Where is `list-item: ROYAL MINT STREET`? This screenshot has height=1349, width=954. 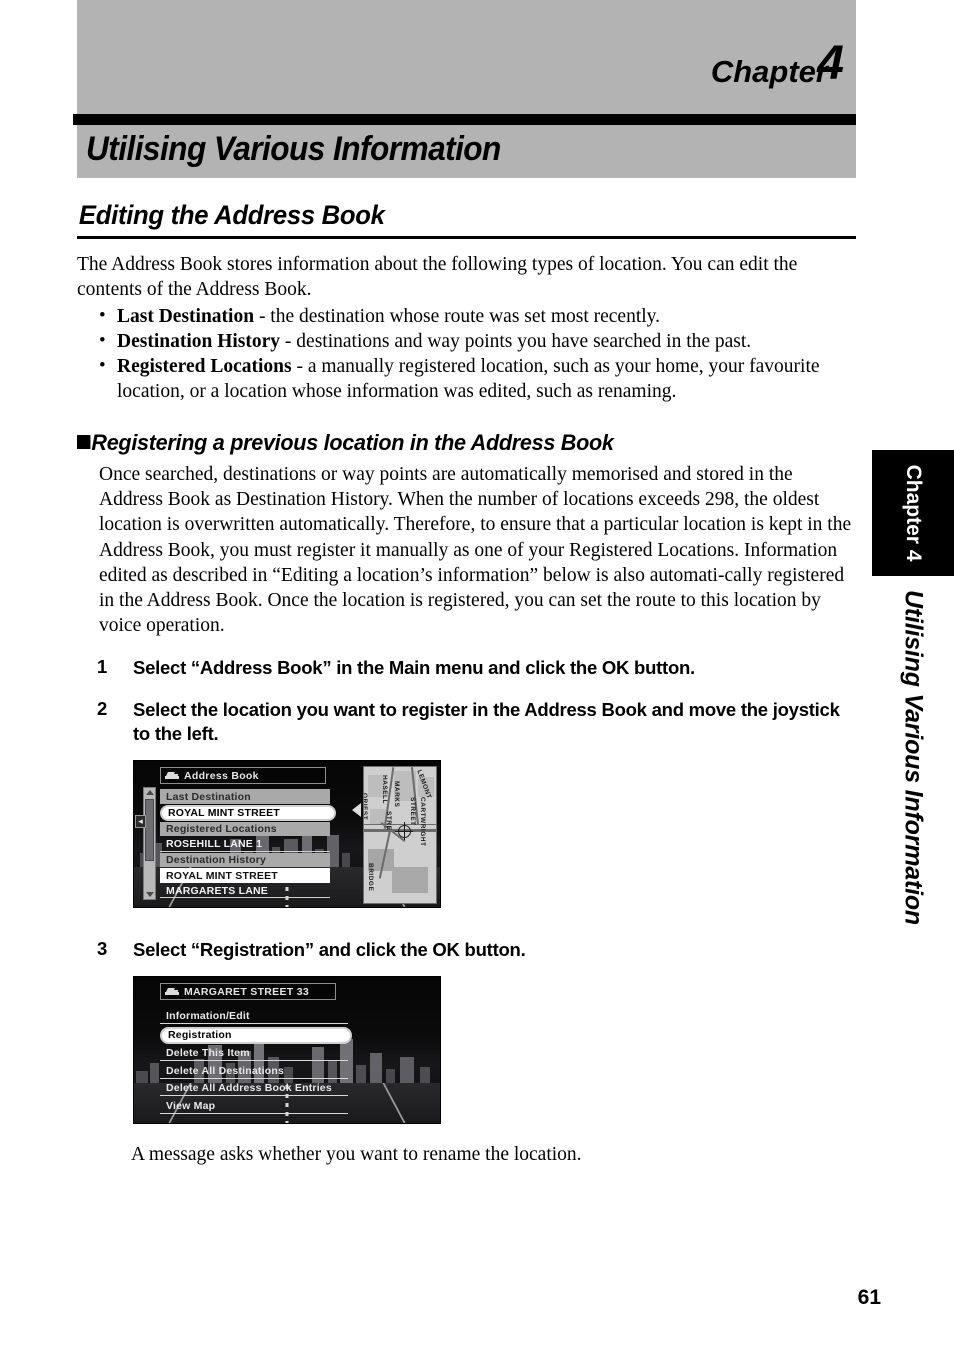 list-item: ROYAL MINT STREET is located at coordinates (245, 875).